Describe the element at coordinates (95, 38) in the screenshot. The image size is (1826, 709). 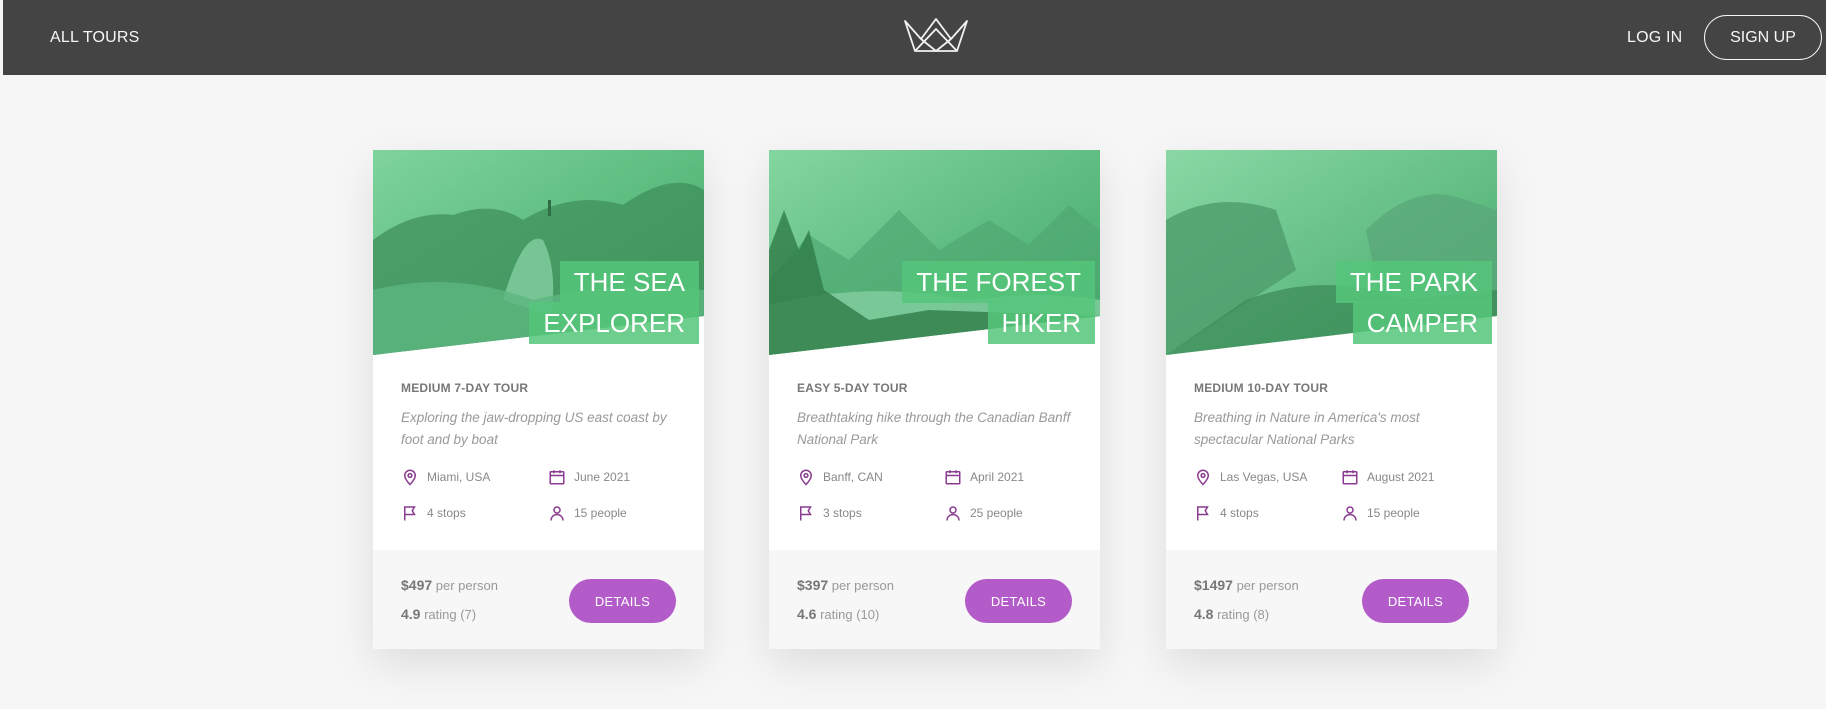
I see `all-tours-link: All tours` at that location.